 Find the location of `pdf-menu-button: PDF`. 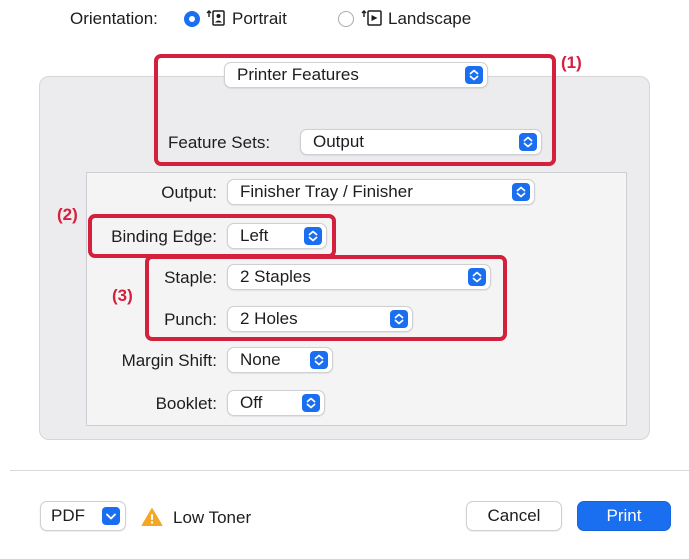

pdf-menu-button: PDF is located at coordinates (83, 516).